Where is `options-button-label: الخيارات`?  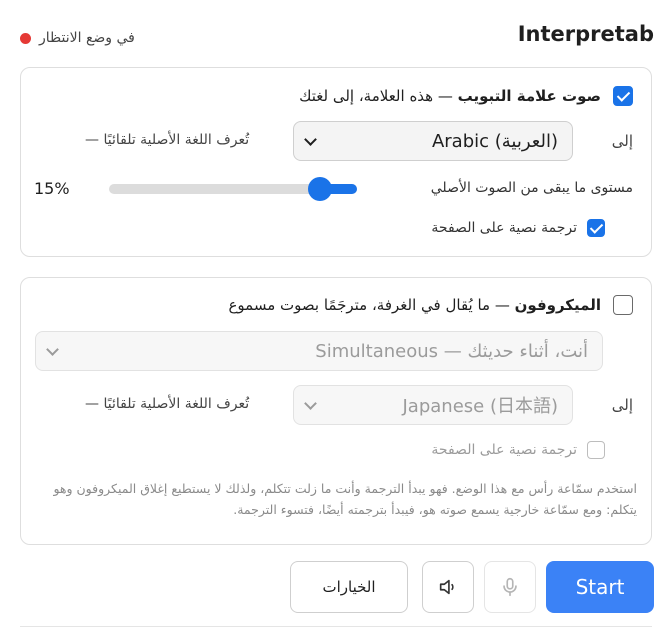
options-button-label: الخيارات is located at coordinates (349, 587).